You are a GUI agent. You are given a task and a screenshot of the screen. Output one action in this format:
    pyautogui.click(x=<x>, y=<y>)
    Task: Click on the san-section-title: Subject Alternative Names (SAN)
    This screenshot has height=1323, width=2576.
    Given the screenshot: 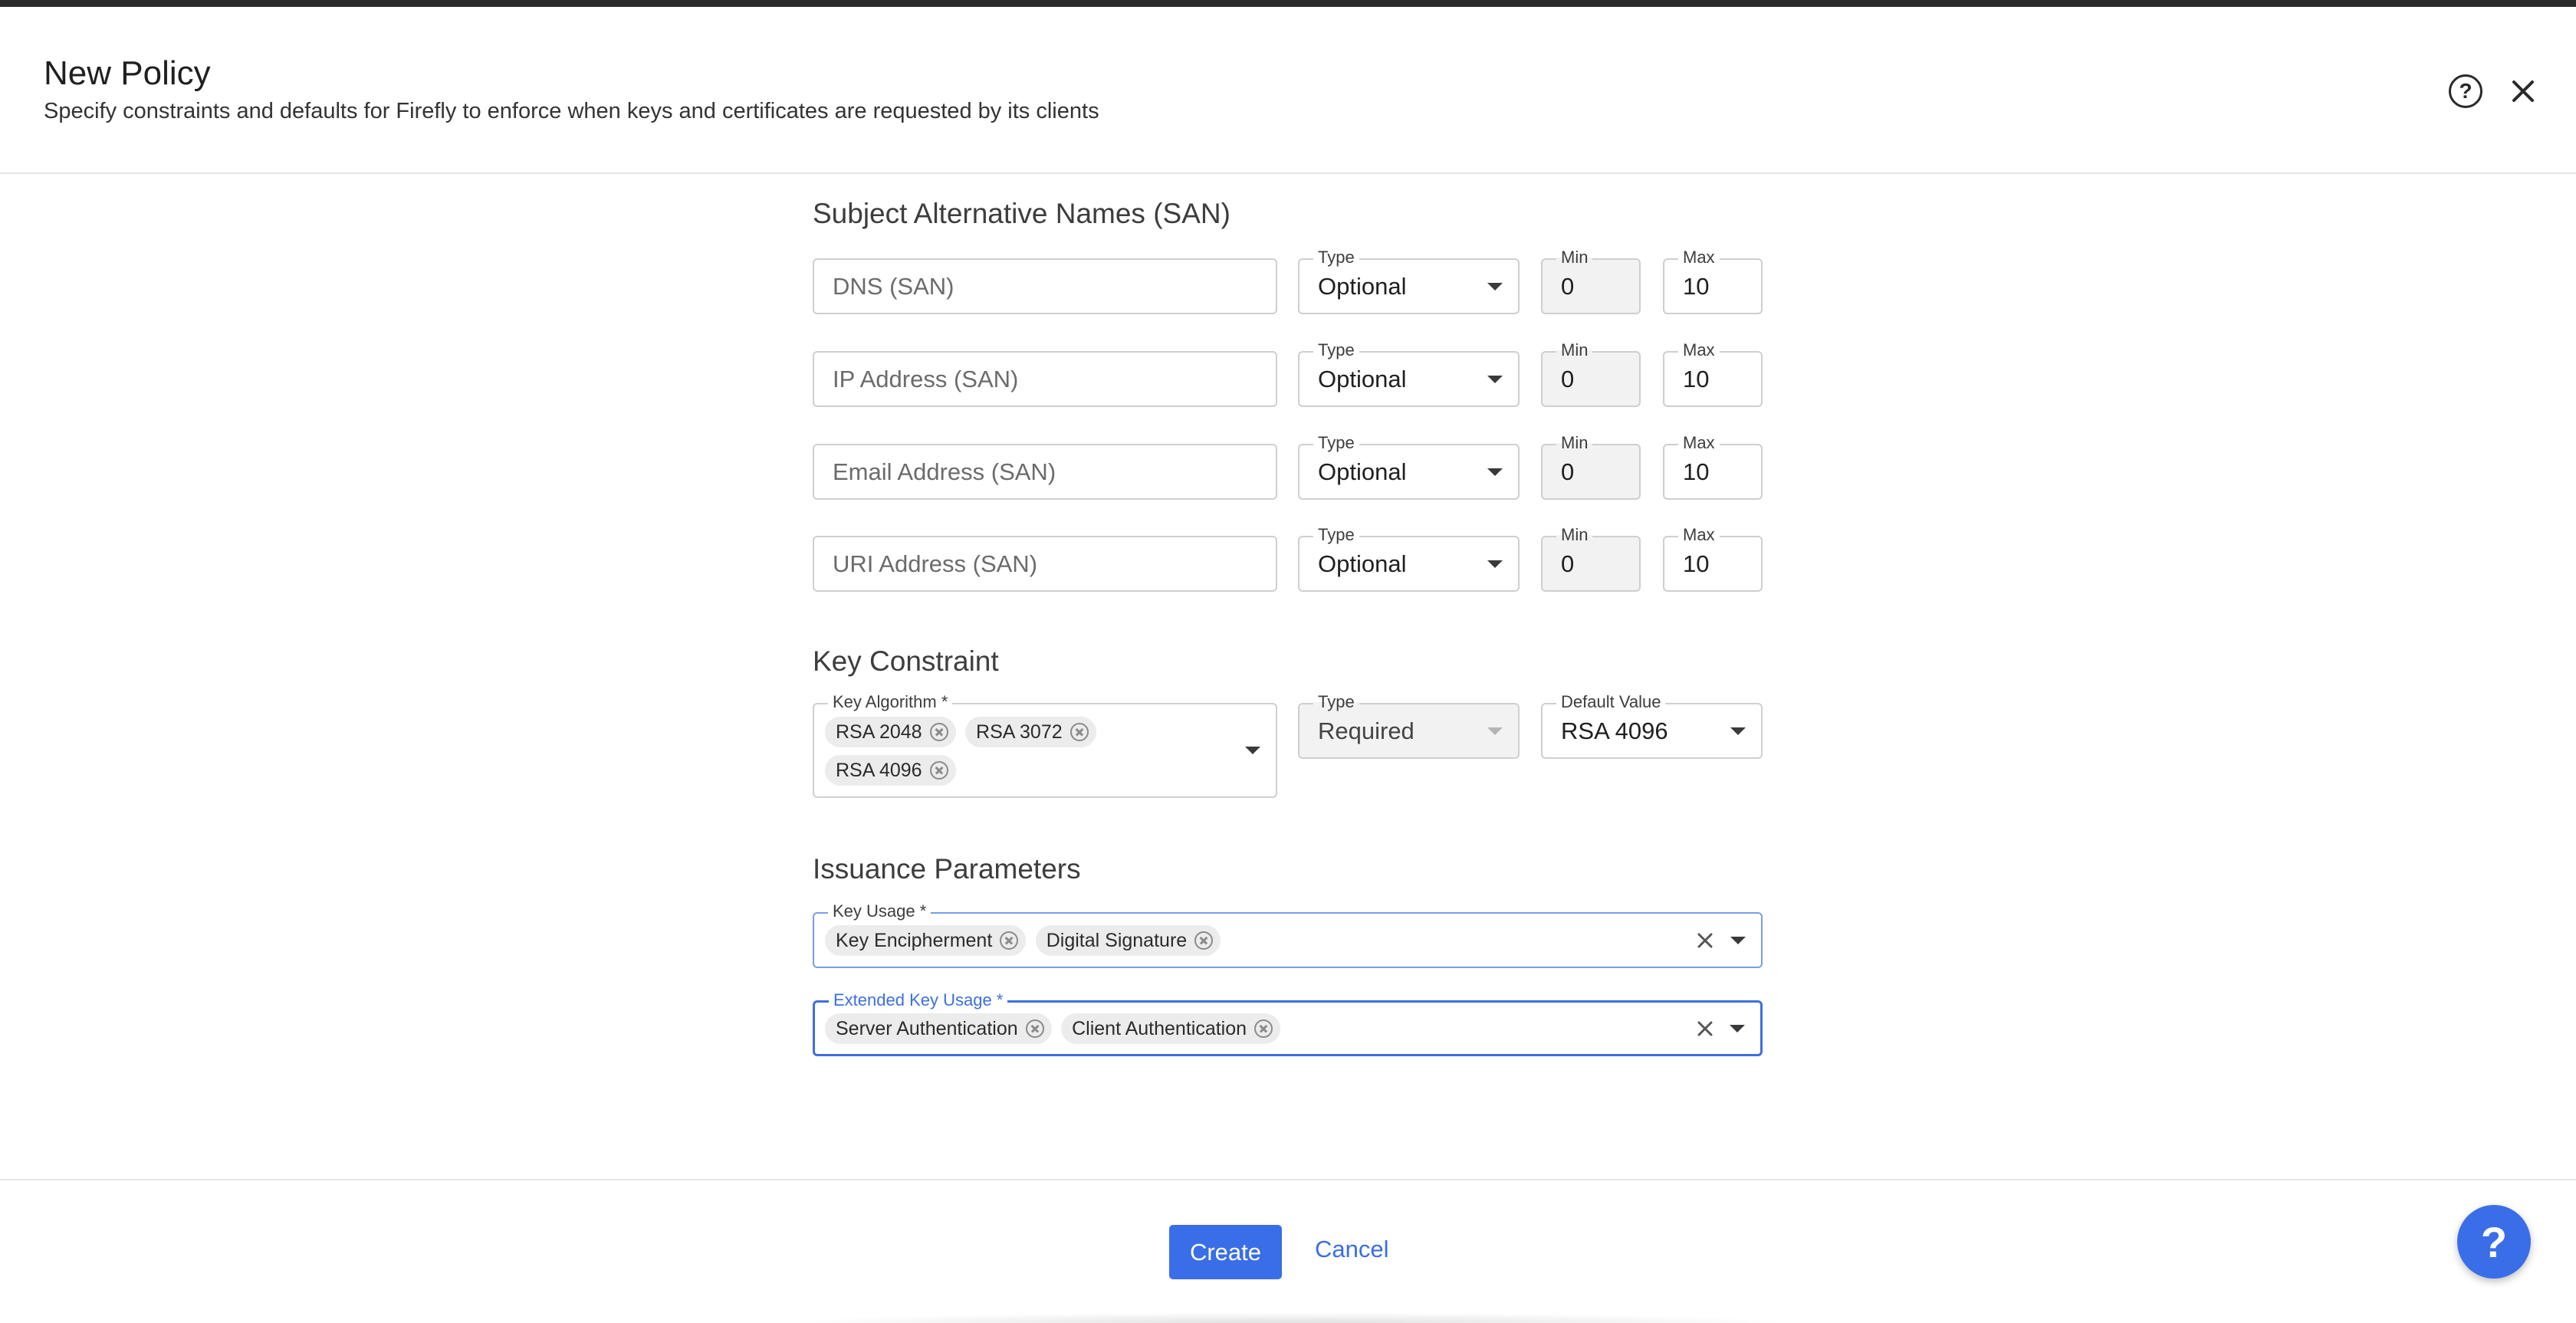 What is the action you would take?
    pyautogui.click(x=1021, y=213)
    